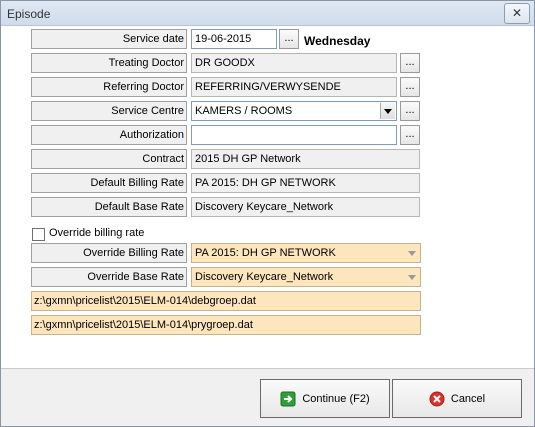 This screenshot has width=535, height=427. Describe the element at coordinates (234, 39) in the screenshot. I see `service-date-input: 19-06-2015` at that location.